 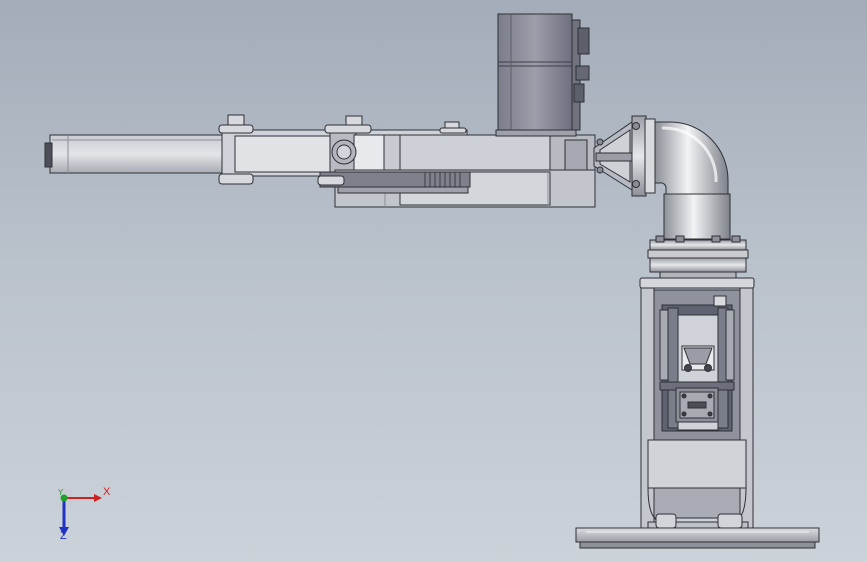 What do you see at coordinates (48, 155) in the screenshot?
I see `arm-end-cap` at bounding box center [48, 155].